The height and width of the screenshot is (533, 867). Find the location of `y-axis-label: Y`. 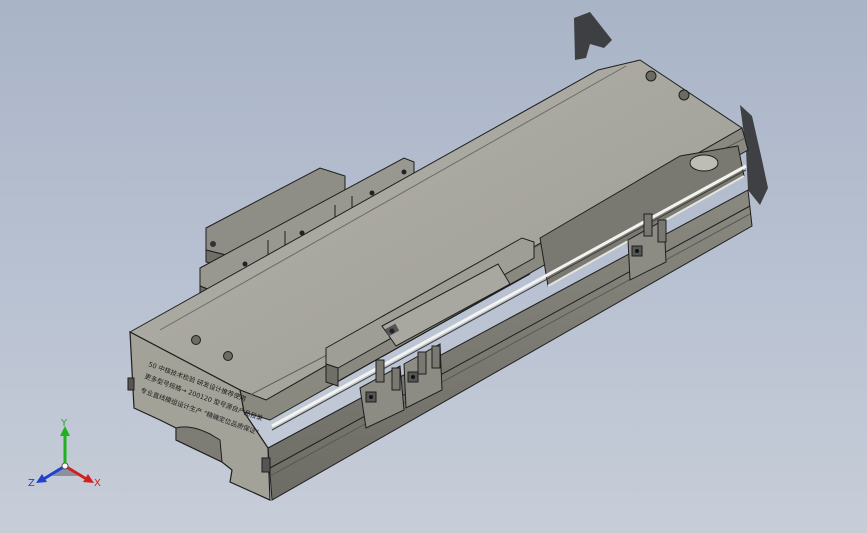

y-axis-label: Y is located at coordinates (64, 423).